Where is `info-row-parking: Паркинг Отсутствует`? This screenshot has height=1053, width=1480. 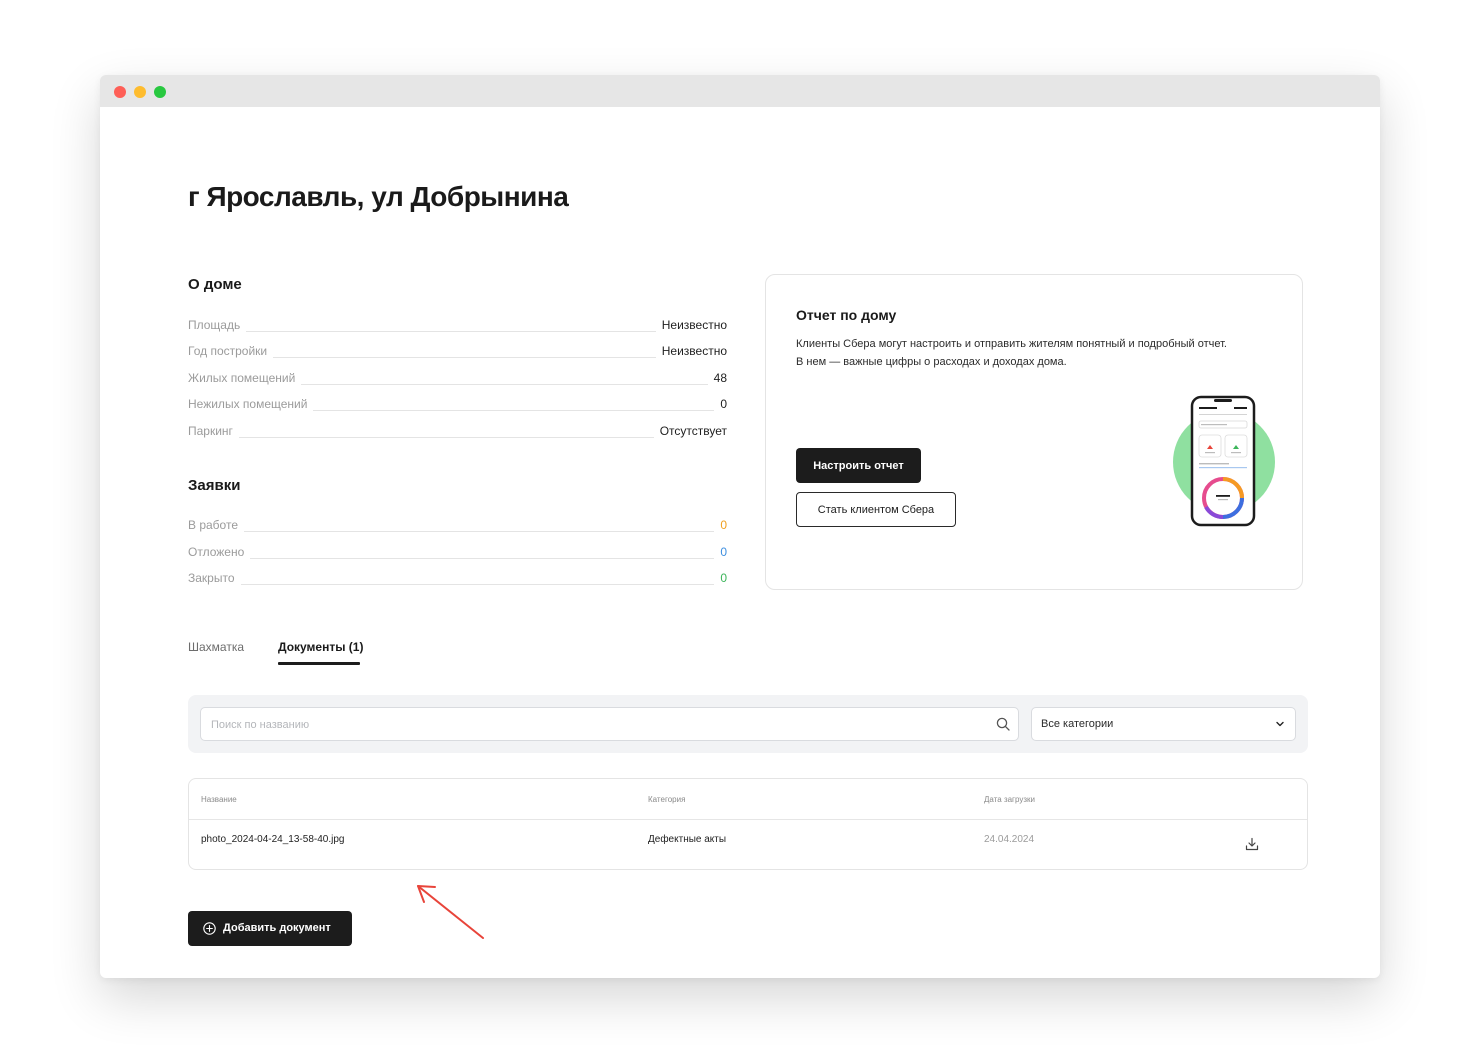
info-row-parking: Паркинг Отсутствует is located at coordinates (457, 431).